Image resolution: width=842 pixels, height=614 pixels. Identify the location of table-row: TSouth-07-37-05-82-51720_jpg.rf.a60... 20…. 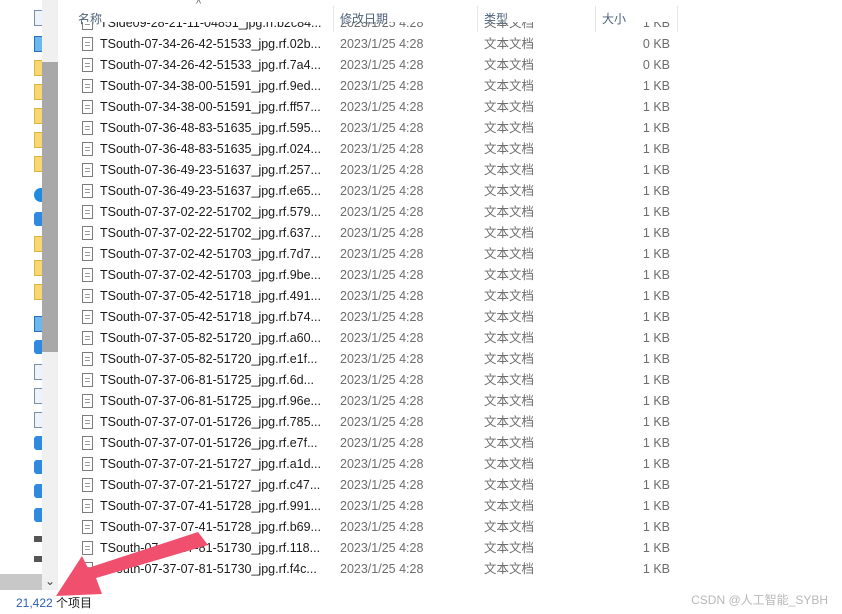
(382, 338).